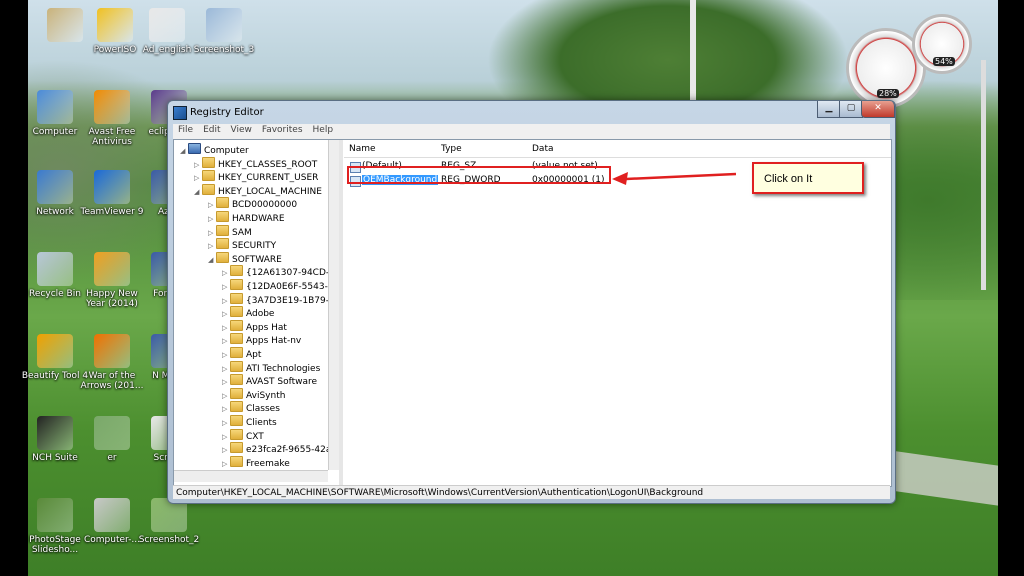 This screenshot has width=1024, height=576. Describe the element at coordinates (290, 287) in the screenshot. I see `tree-node-label: {12DA0E6F-5543-4` at that location.